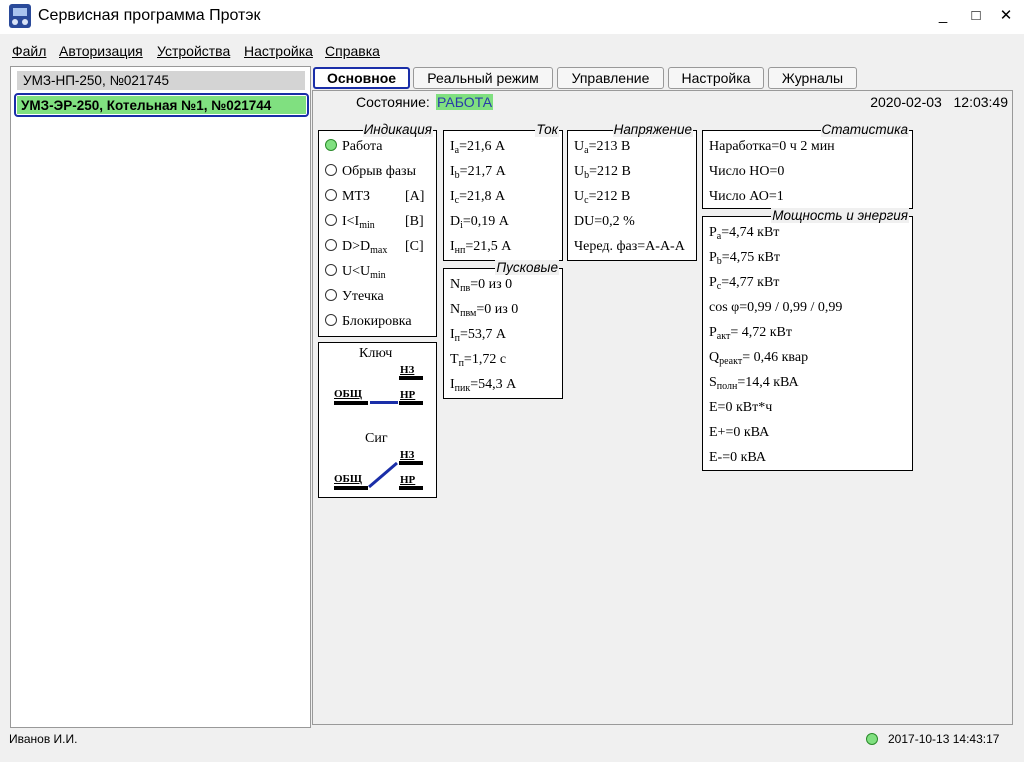 The width and height of the screenshot is (1024, 762). Describe the element at coordinates (976, 16) in the screenshot. I see `maximize-button: □` at that location.